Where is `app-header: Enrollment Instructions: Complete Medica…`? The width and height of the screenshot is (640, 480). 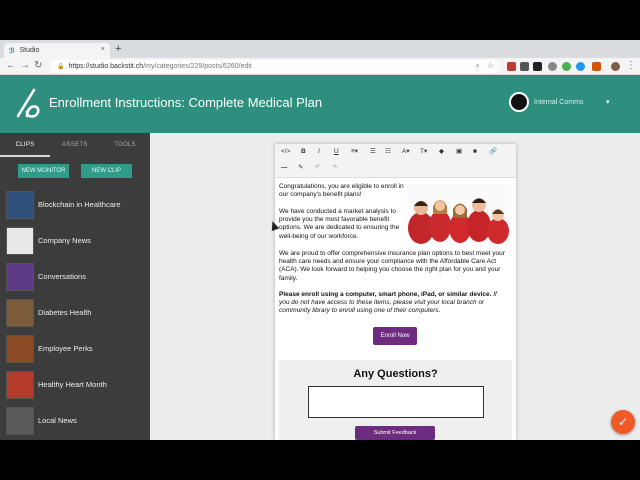 app-header: Enrollment Instructions: Complete Medica… is located at coordinates (320, 104).